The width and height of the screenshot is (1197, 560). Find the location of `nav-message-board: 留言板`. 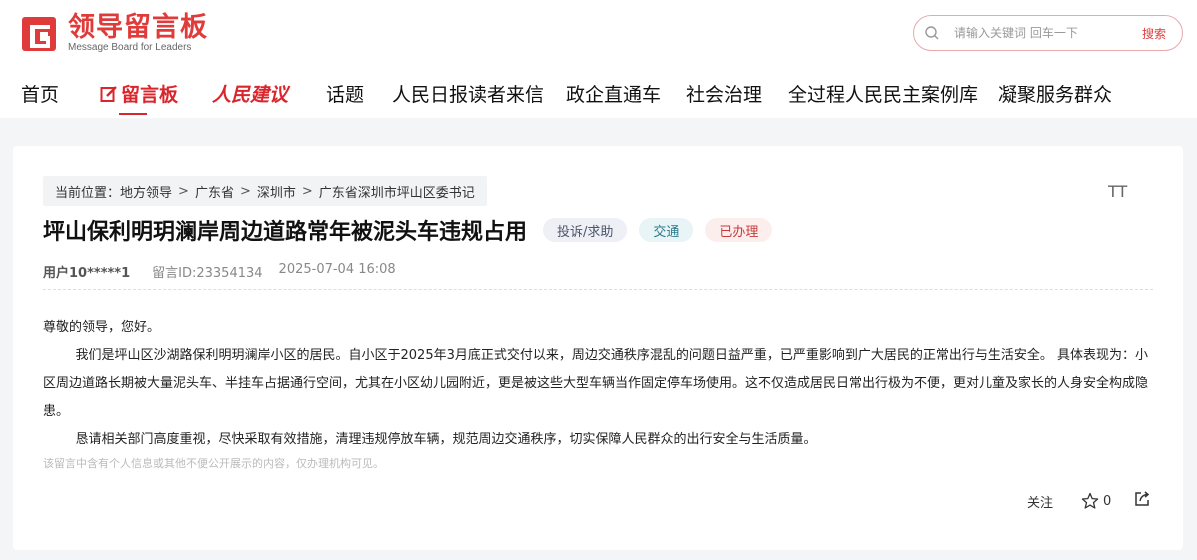

nav-message-board: 留言板 is located at coordinates (139, 93).